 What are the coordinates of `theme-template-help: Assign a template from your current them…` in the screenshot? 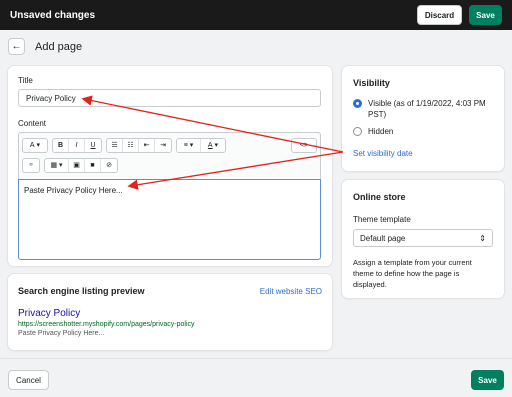 It's located at (412, 273).